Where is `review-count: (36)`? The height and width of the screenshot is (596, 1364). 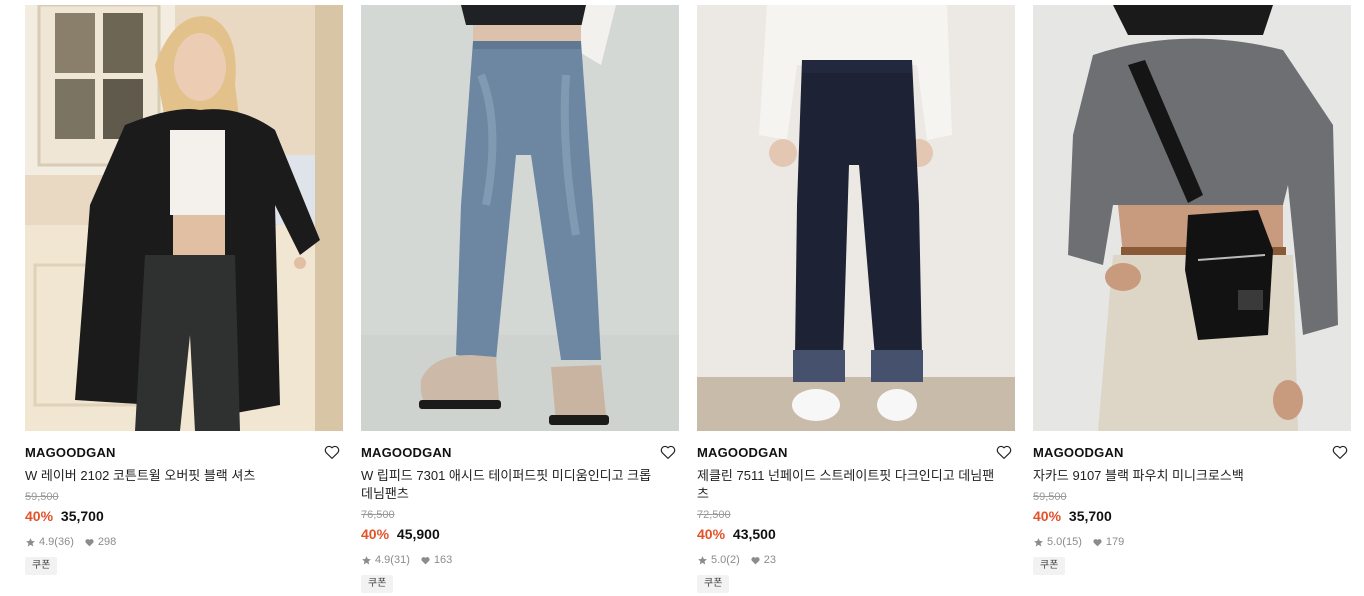
review-count: (36) is located at coordinates (64, 542).